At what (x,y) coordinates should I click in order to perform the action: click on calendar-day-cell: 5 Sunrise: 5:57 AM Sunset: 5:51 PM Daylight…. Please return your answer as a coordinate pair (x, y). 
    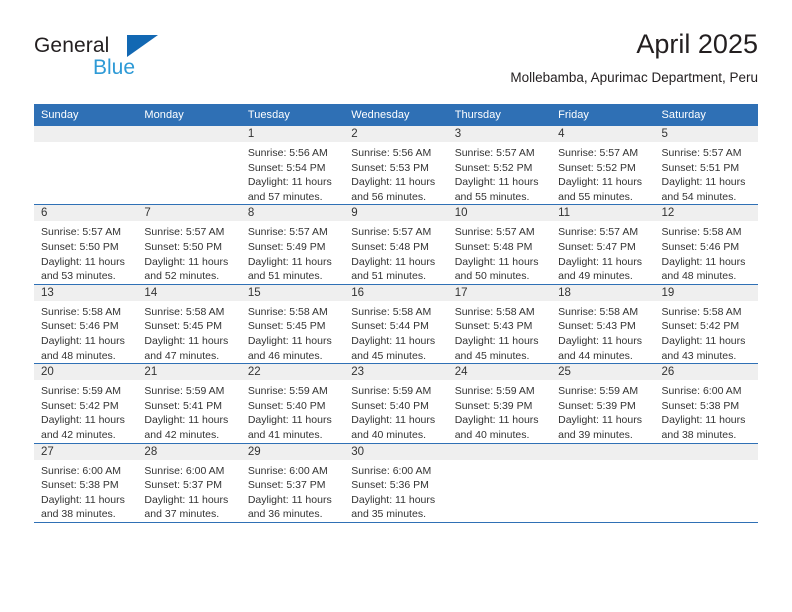
    Looking at the image, I should click on (706, 166).